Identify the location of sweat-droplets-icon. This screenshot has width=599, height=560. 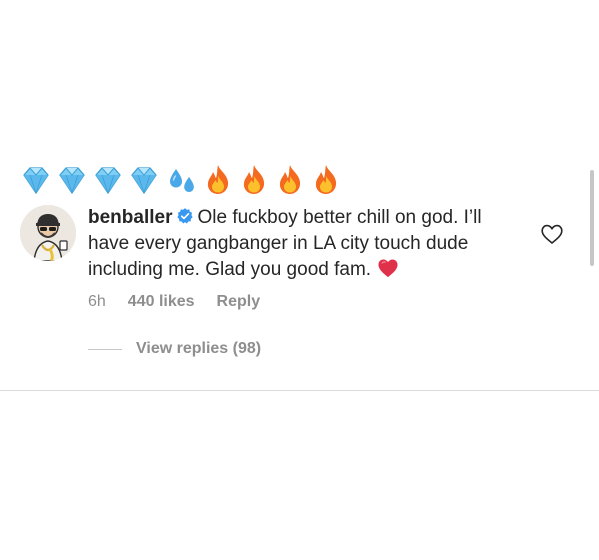
(182, 180).